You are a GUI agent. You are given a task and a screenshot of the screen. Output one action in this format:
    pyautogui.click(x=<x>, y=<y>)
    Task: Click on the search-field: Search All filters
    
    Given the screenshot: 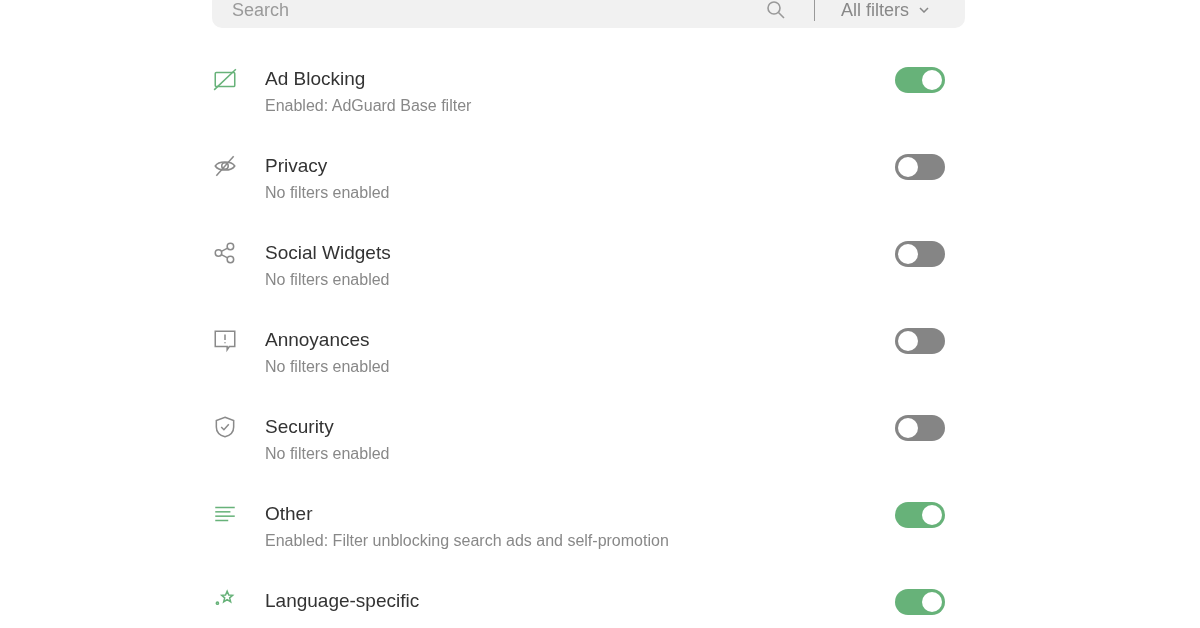 What is the action you would take?
    pyautogui.click(x=588, y=14)
    